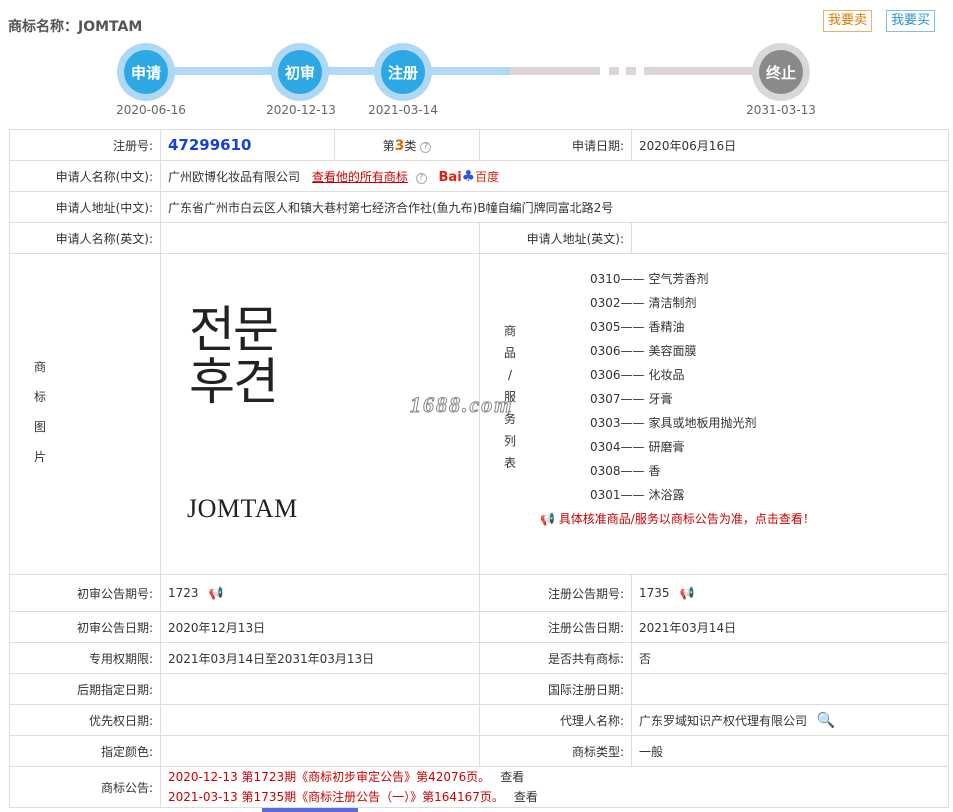 The height and width of the screenshot is (812, 953). What do you see at coordinates (39, 457) in the screenshot?
I see `logo-label-char: 片` at bounding box center [39, 457].